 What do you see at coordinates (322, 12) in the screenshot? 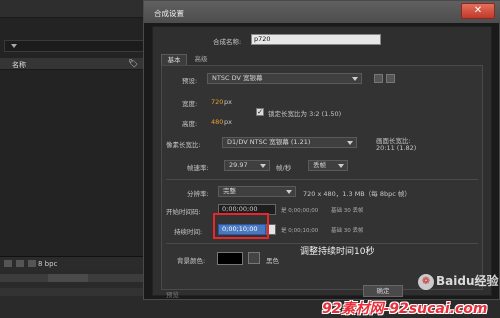
I see `dialog-title-bar: 合成设置 ✕` at bounding box center [322, 12].